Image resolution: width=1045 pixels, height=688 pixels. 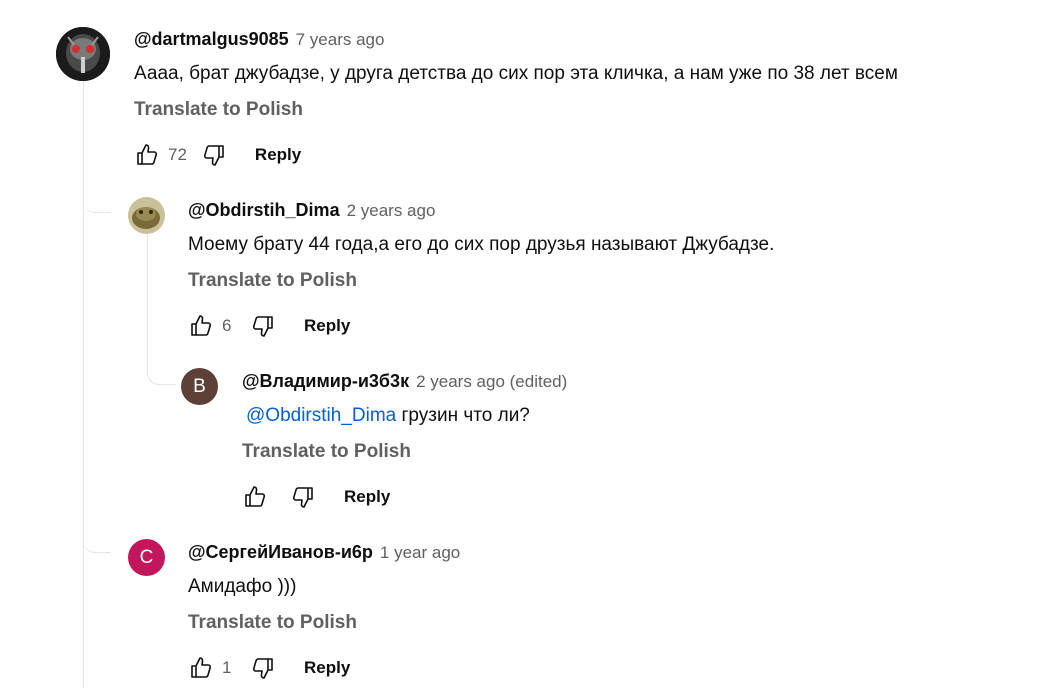 I want to click on comment-header: @Владимир-и3б3к 2 years ago (edited), so click(x=404, y=381).